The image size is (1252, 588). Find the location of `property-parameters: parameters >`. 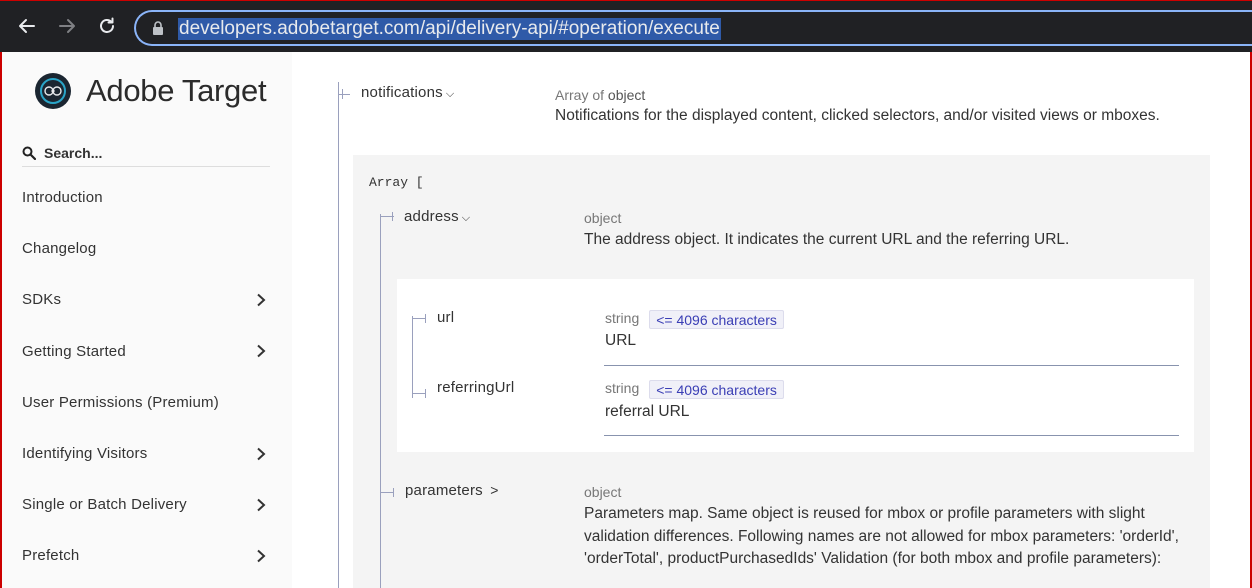

property-parameters: parameters > is located at coordinates (452, 490).